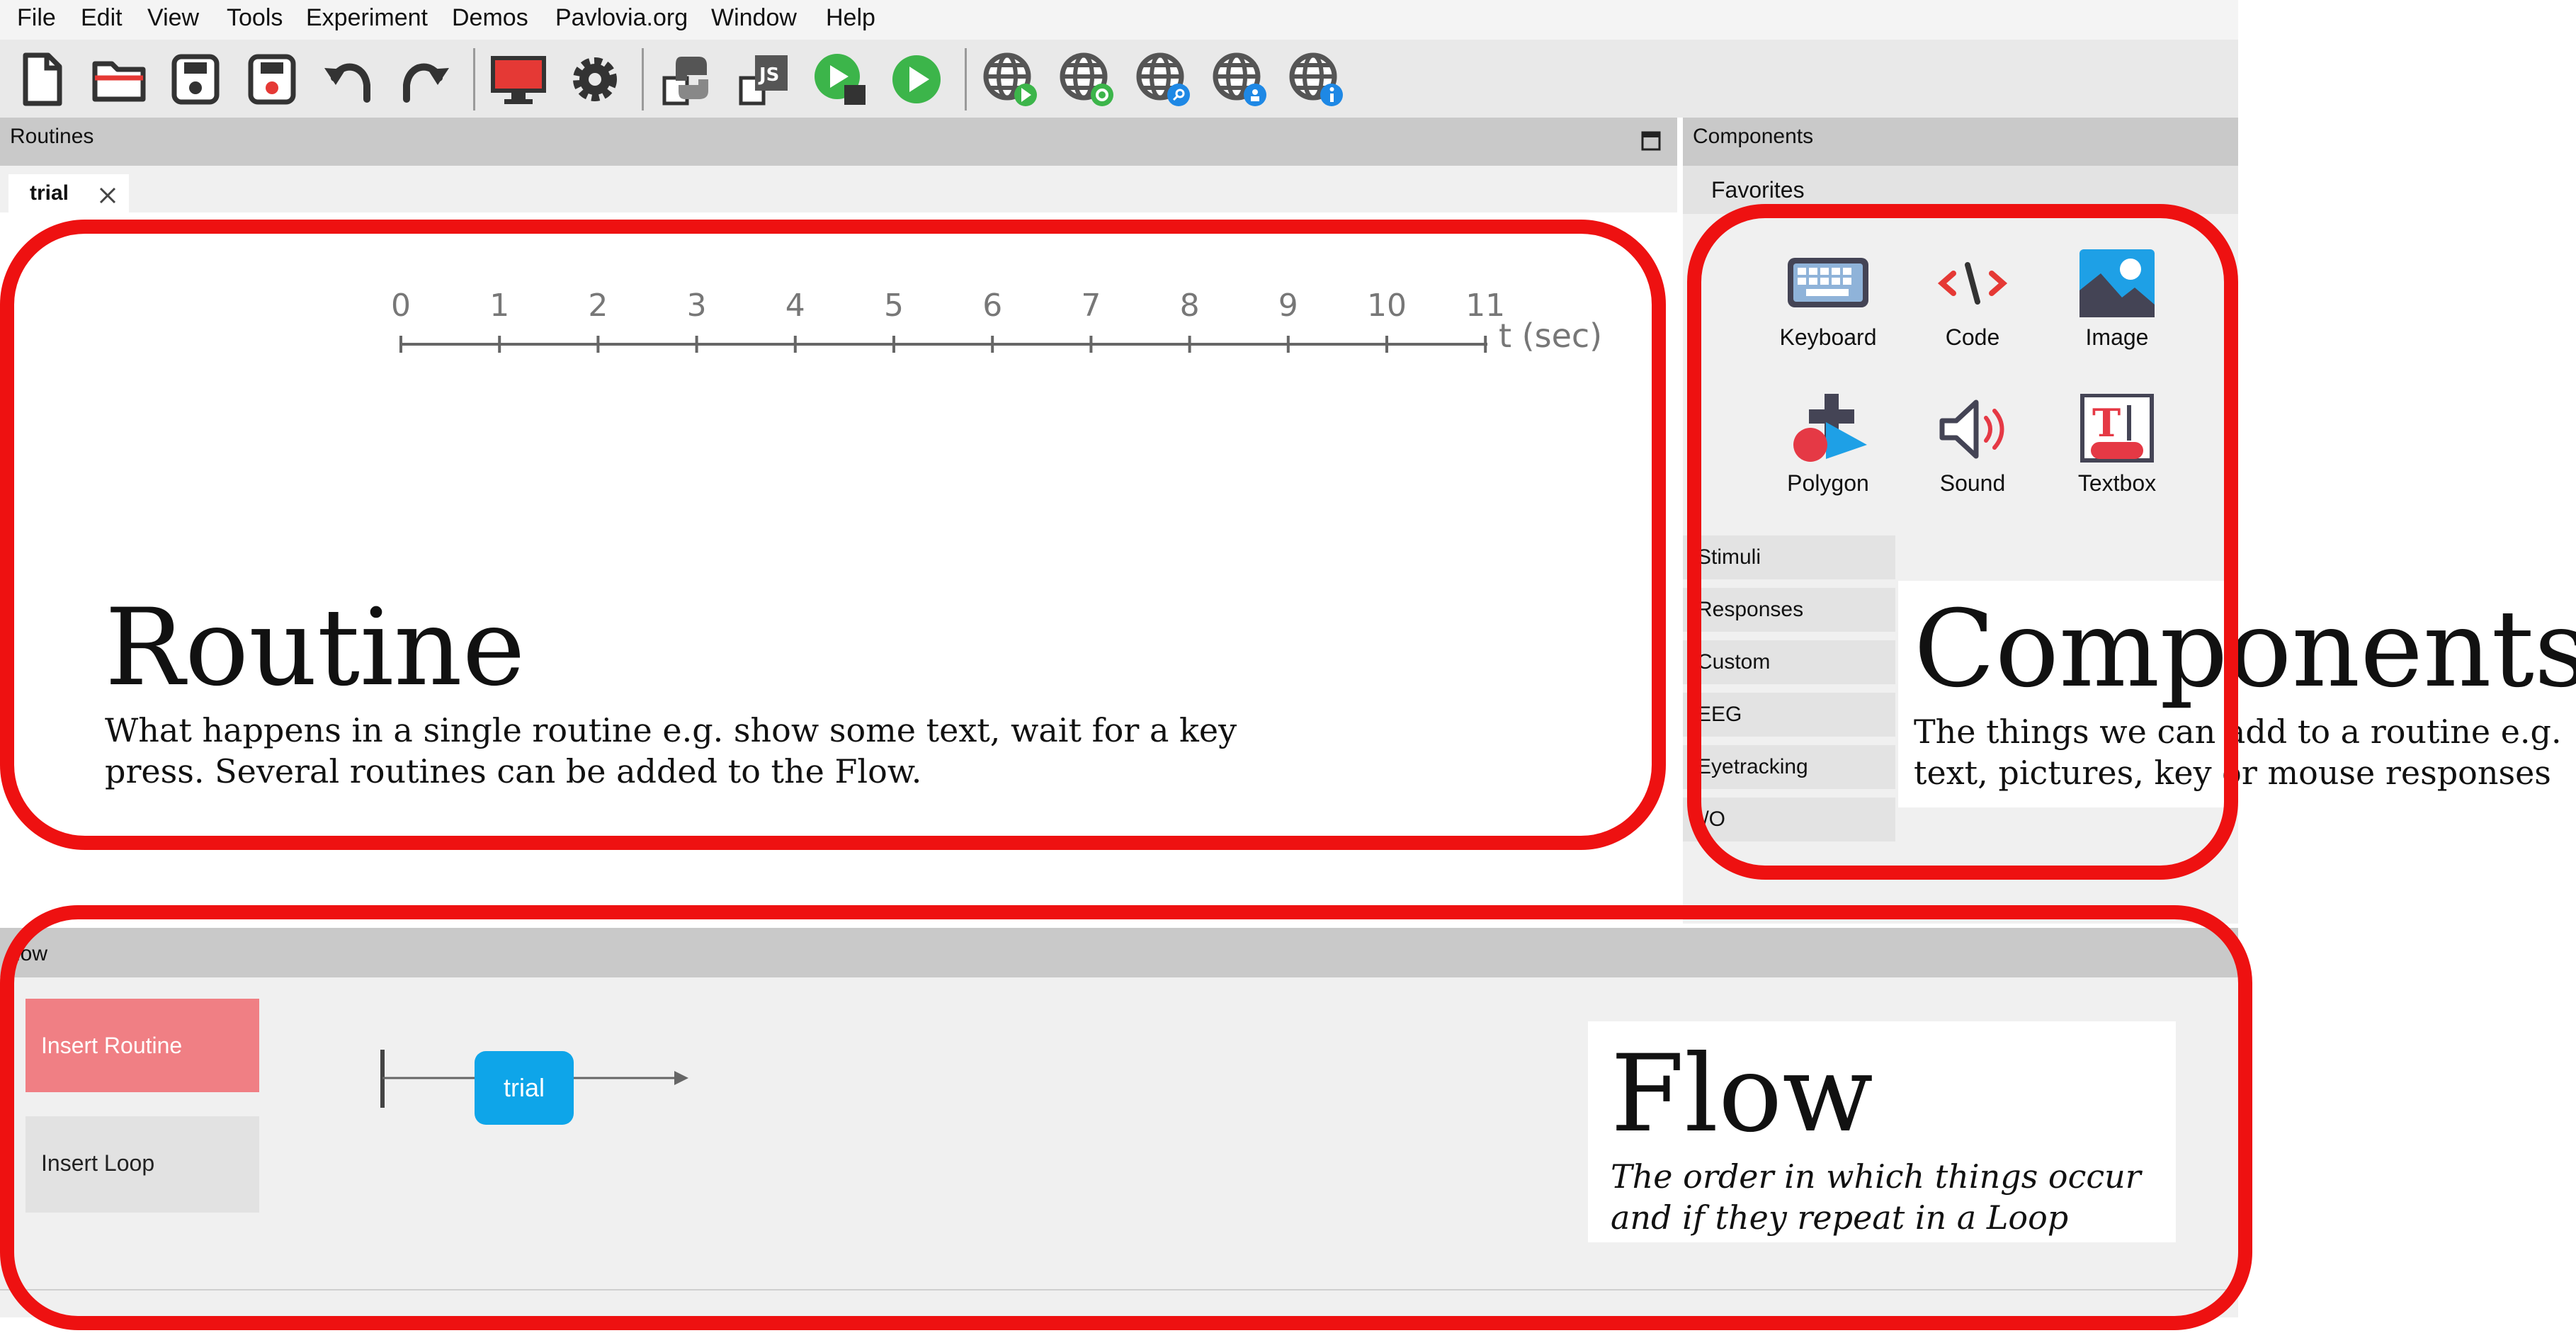  I want to click on open-folder-icon, so click(119, 79).